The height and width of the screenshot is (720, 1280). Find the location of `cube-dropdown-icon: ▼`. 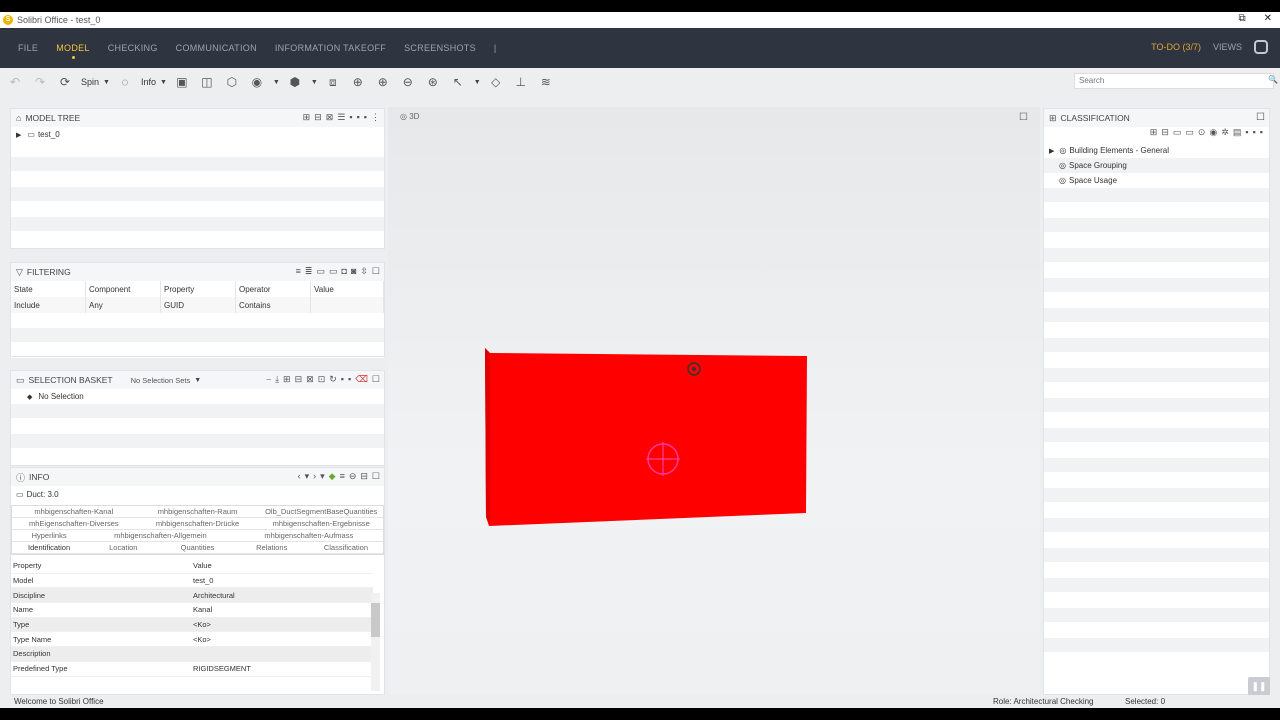

cube-dropdown-icon: ▼ is located at coordinates (314, 82).